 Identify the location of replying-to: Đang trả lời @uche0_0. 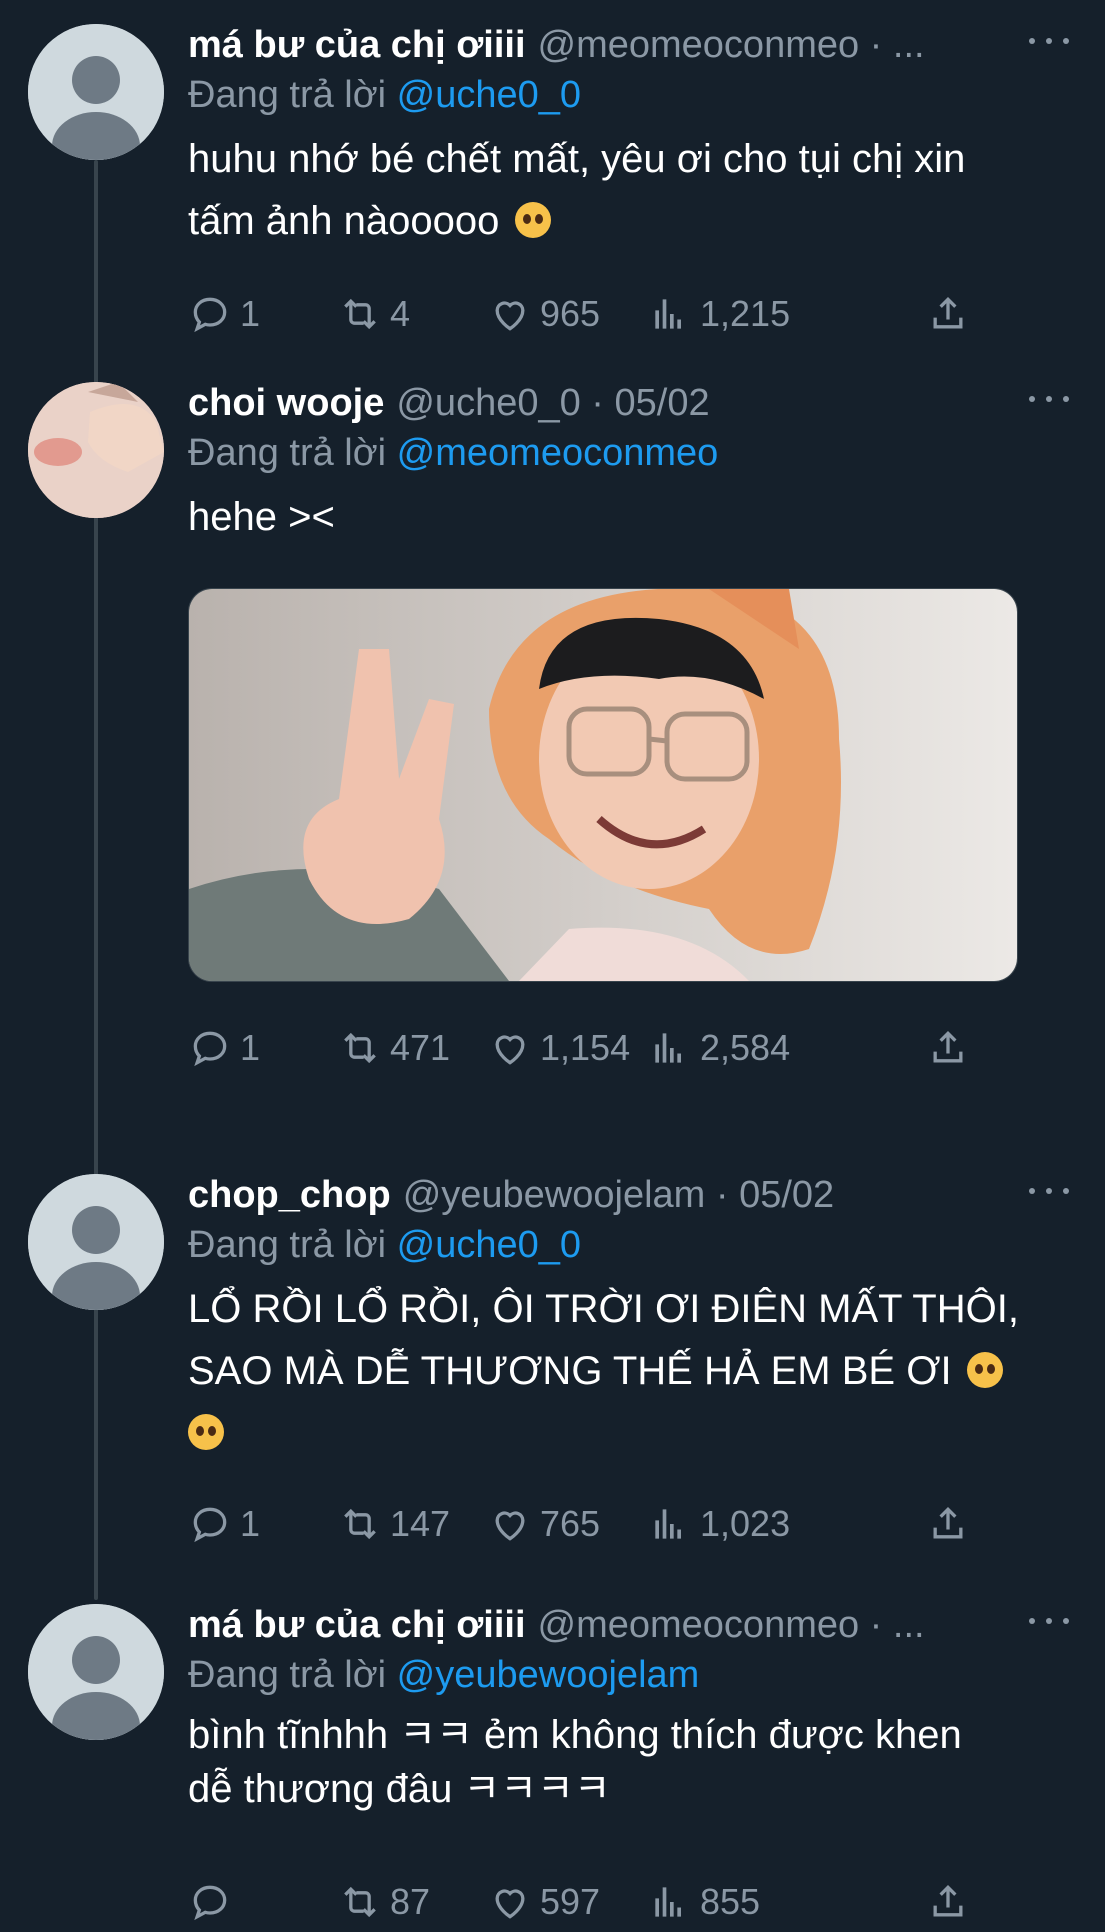
(631, 95).